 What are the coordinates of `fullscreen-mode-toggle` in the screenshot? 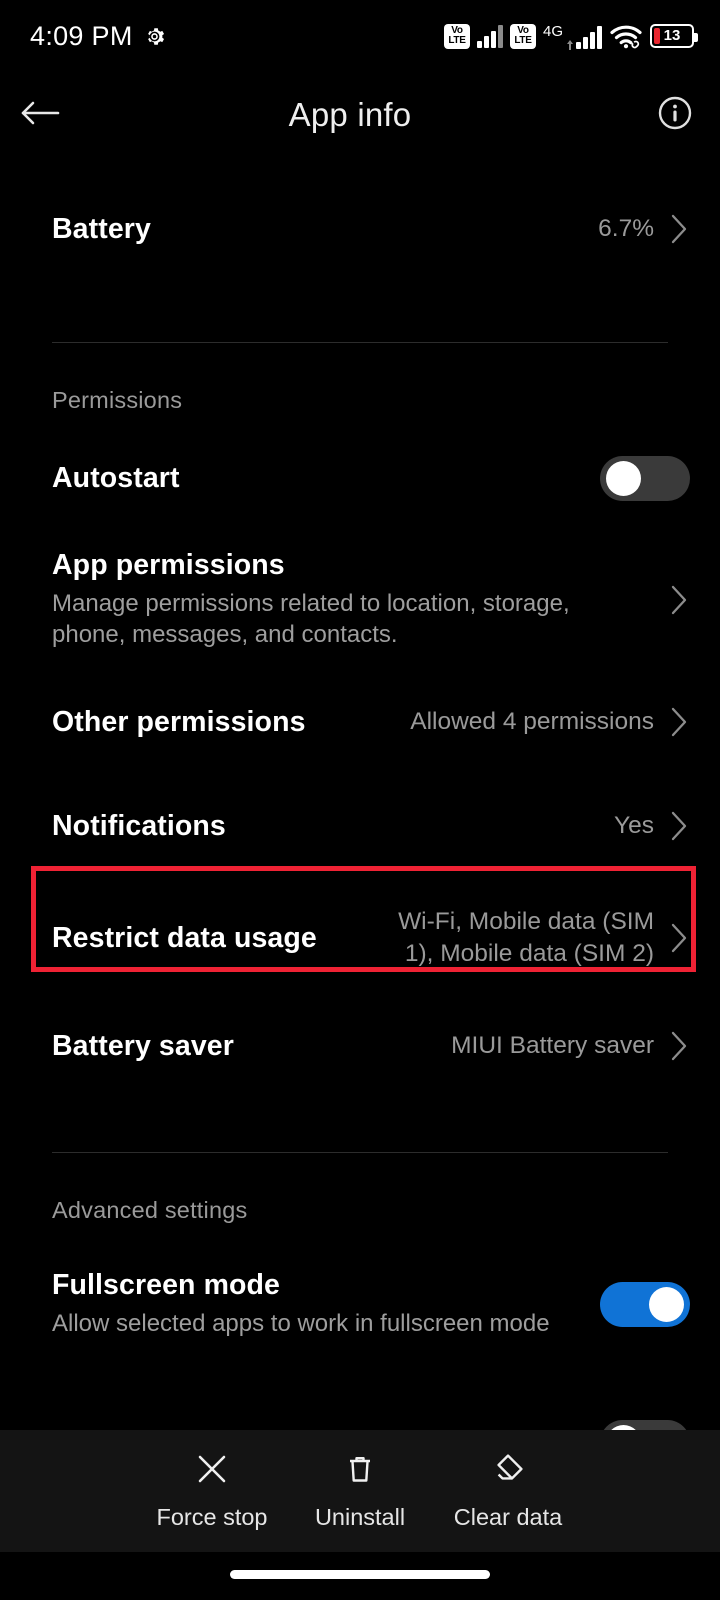 It's located at (645, 1304).